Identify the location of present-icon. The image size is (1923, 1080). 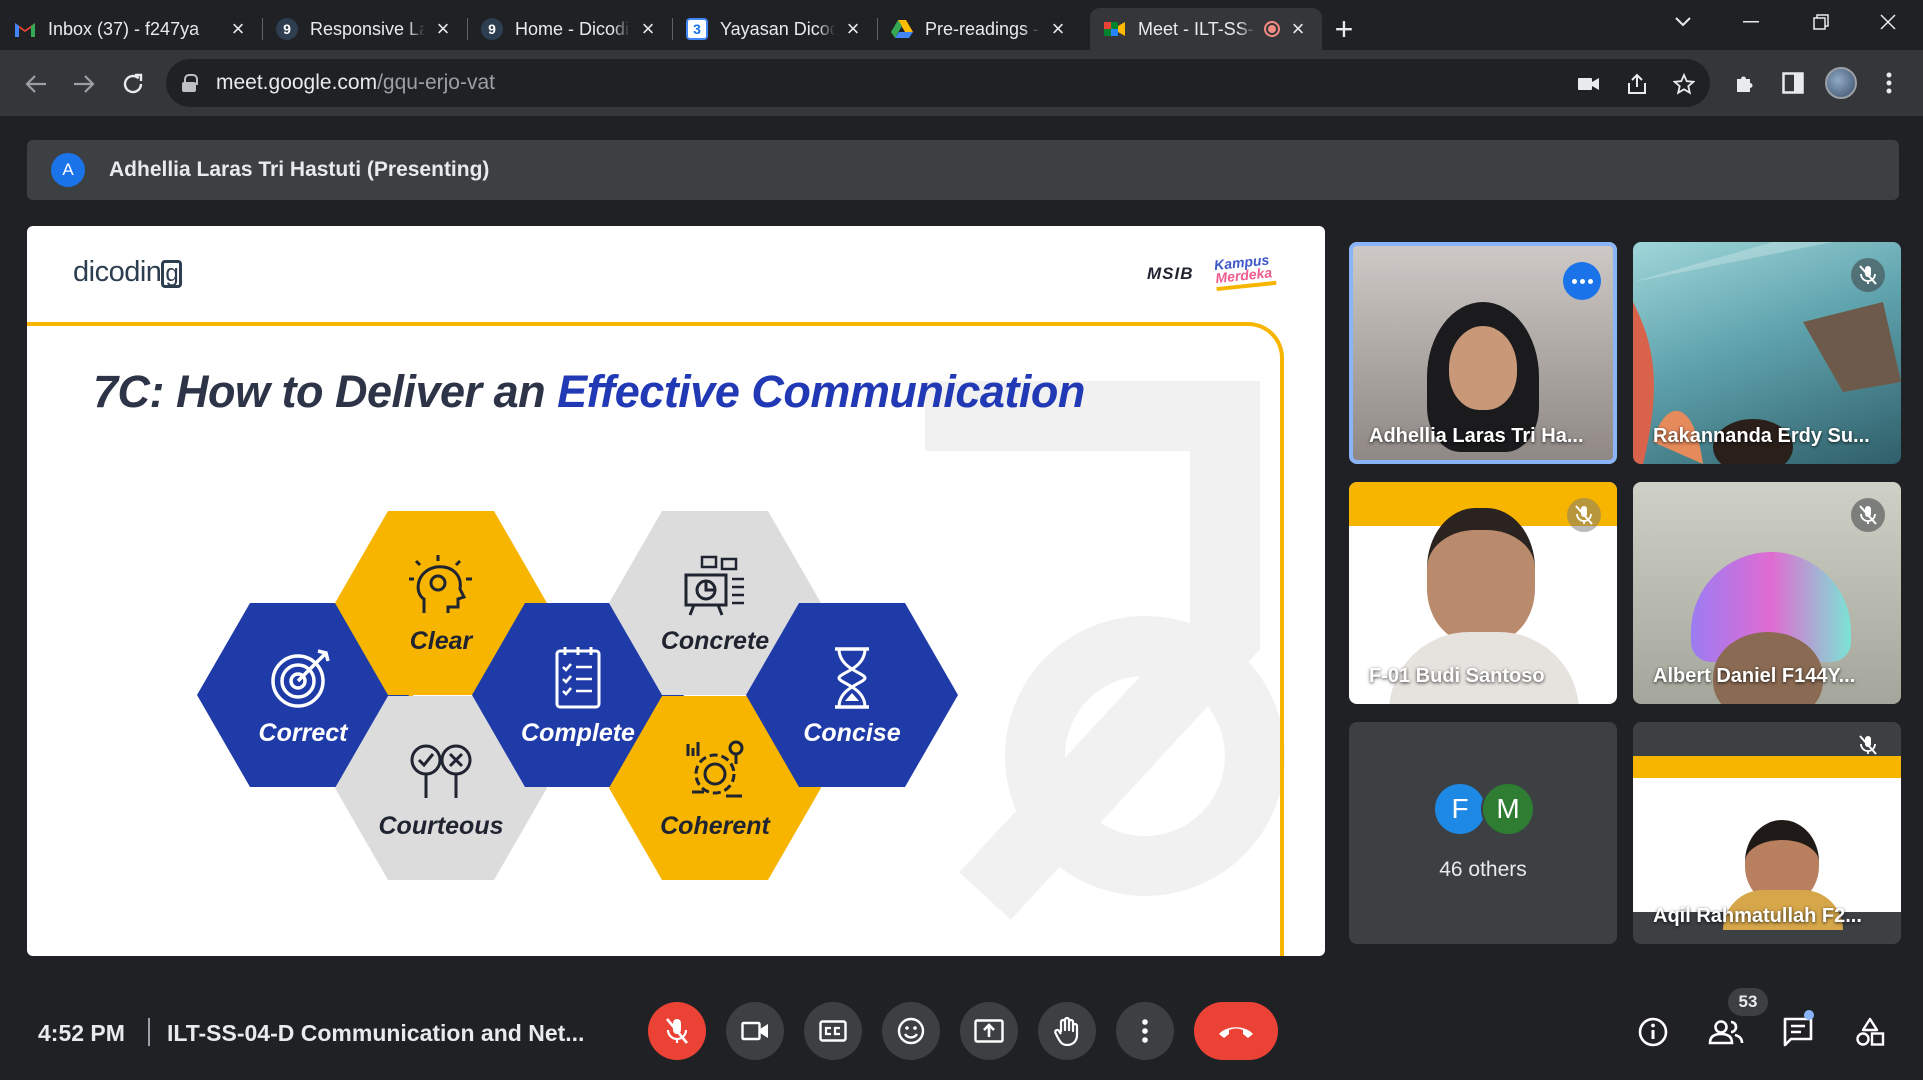
(989, 1031).